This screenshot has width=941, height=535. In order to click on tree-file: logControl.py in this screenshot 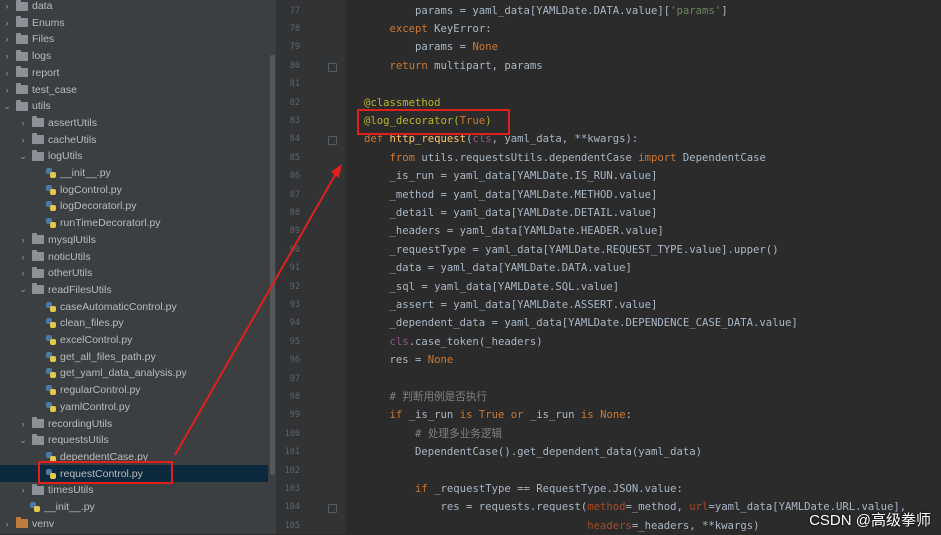, I will do `click(134, 189)`.